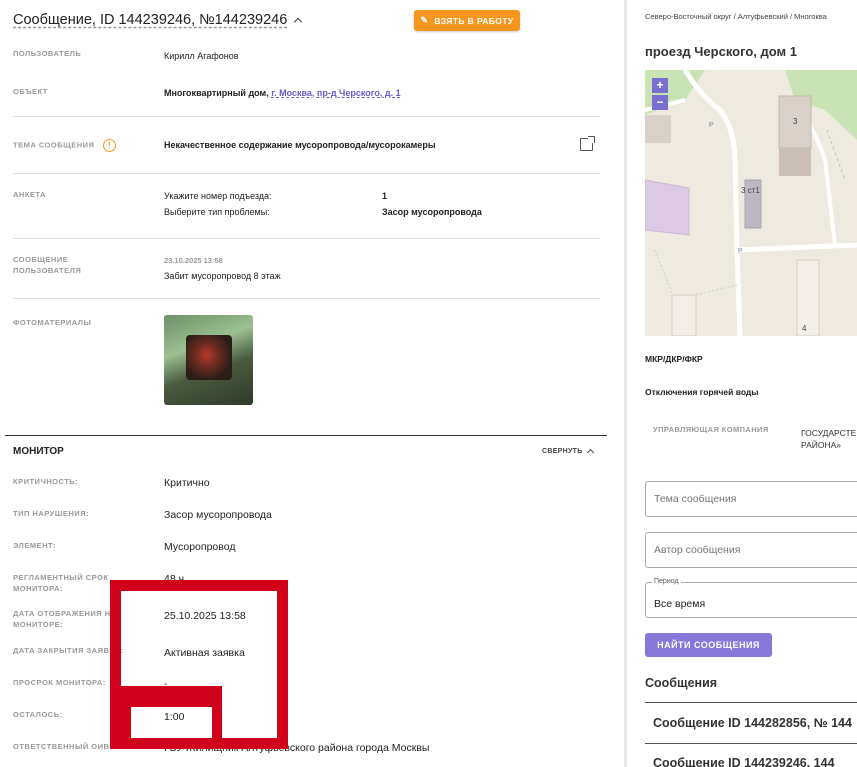  Describe the element at coordinates (828, 439) in the screenshot. I see `management-company-value: ГОСУДАРСТЕ РАЙОНА»` at that location.